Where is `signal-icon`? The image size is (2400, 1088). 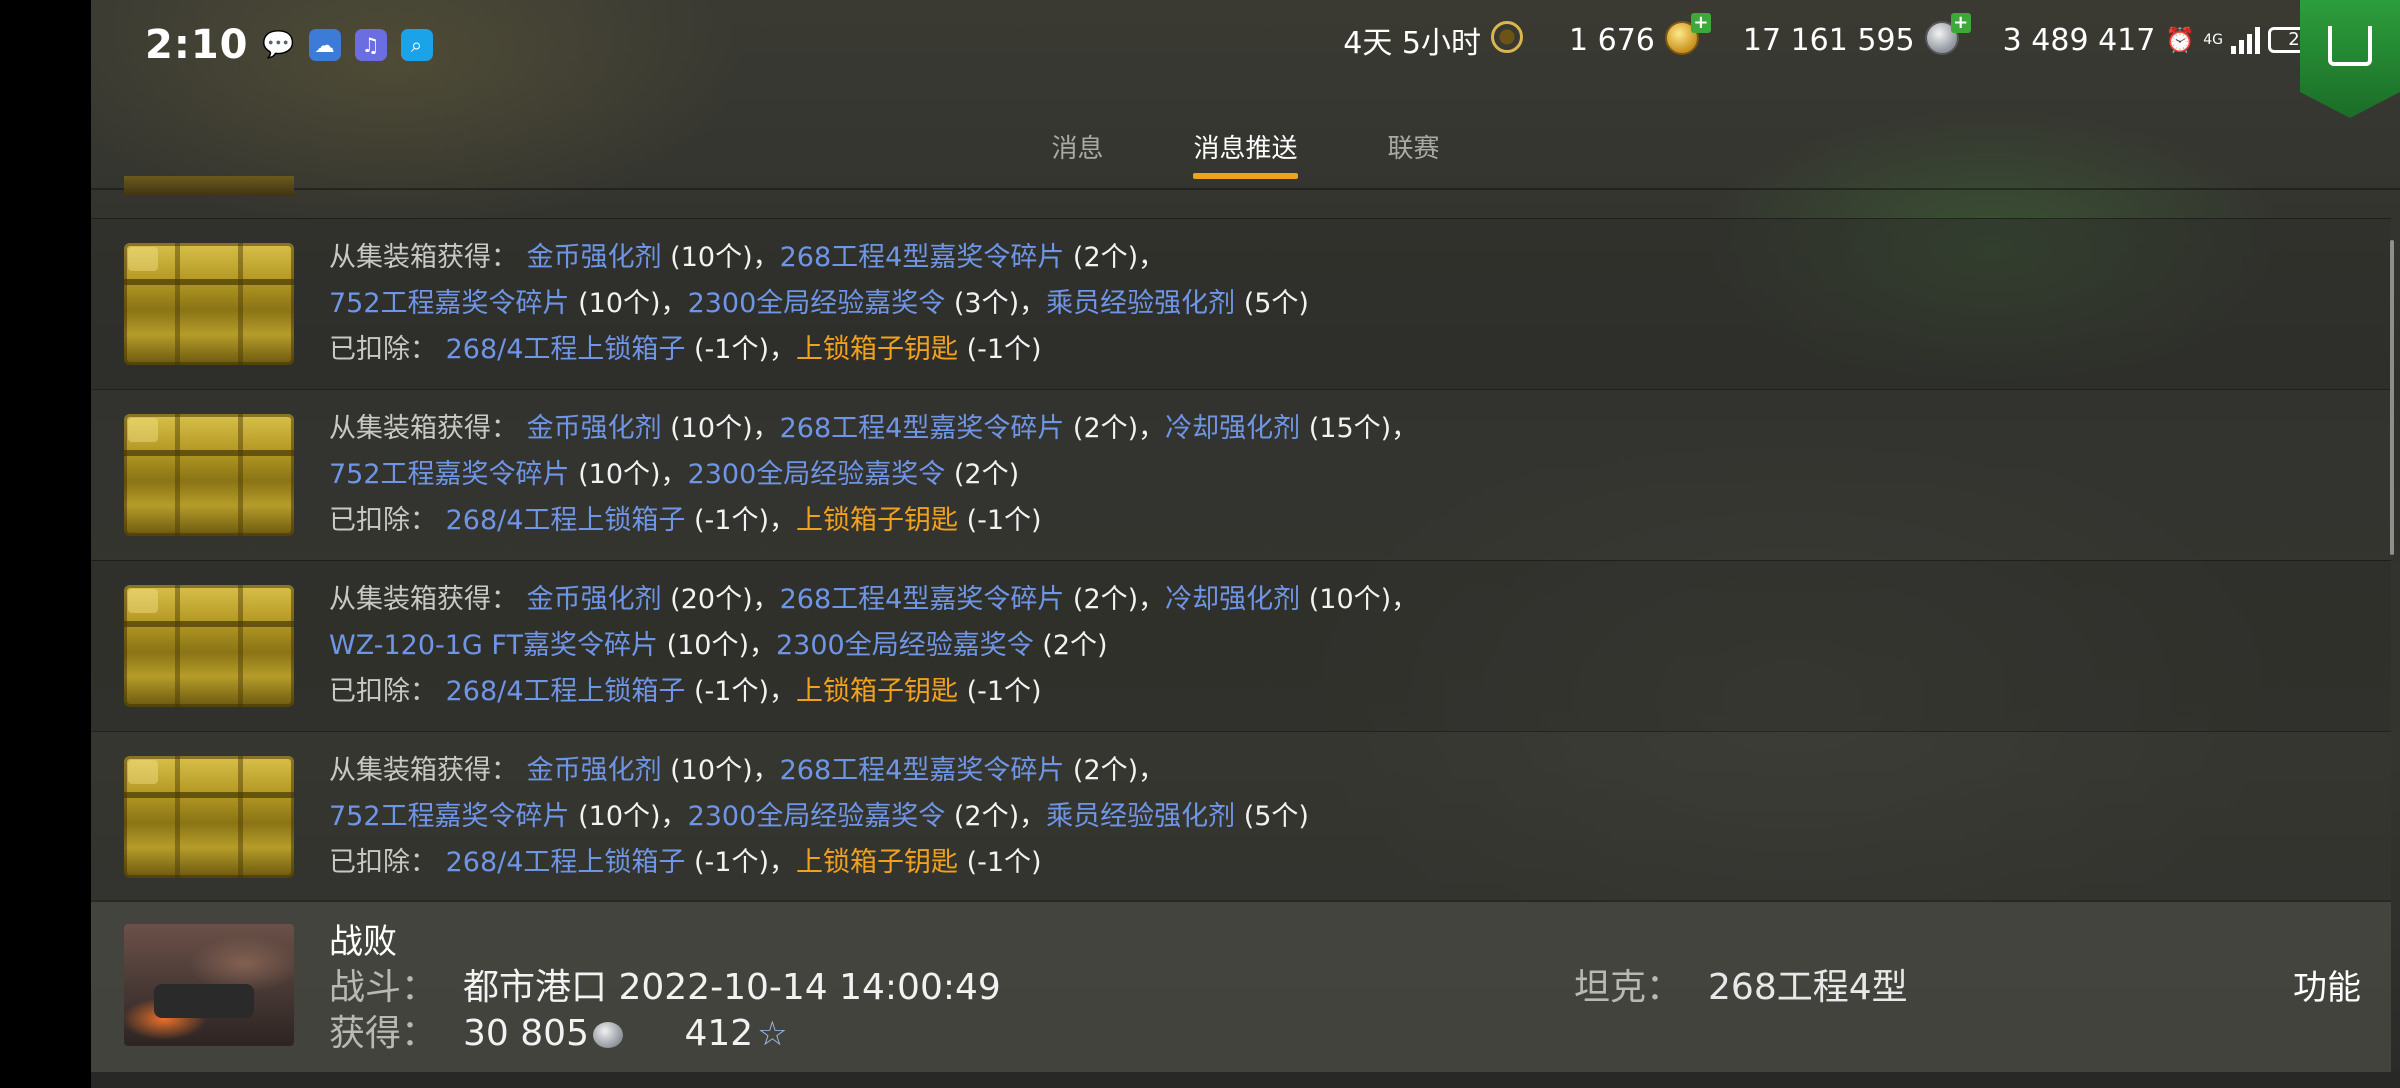 signal-icon is located at coordinates (2245, 40).